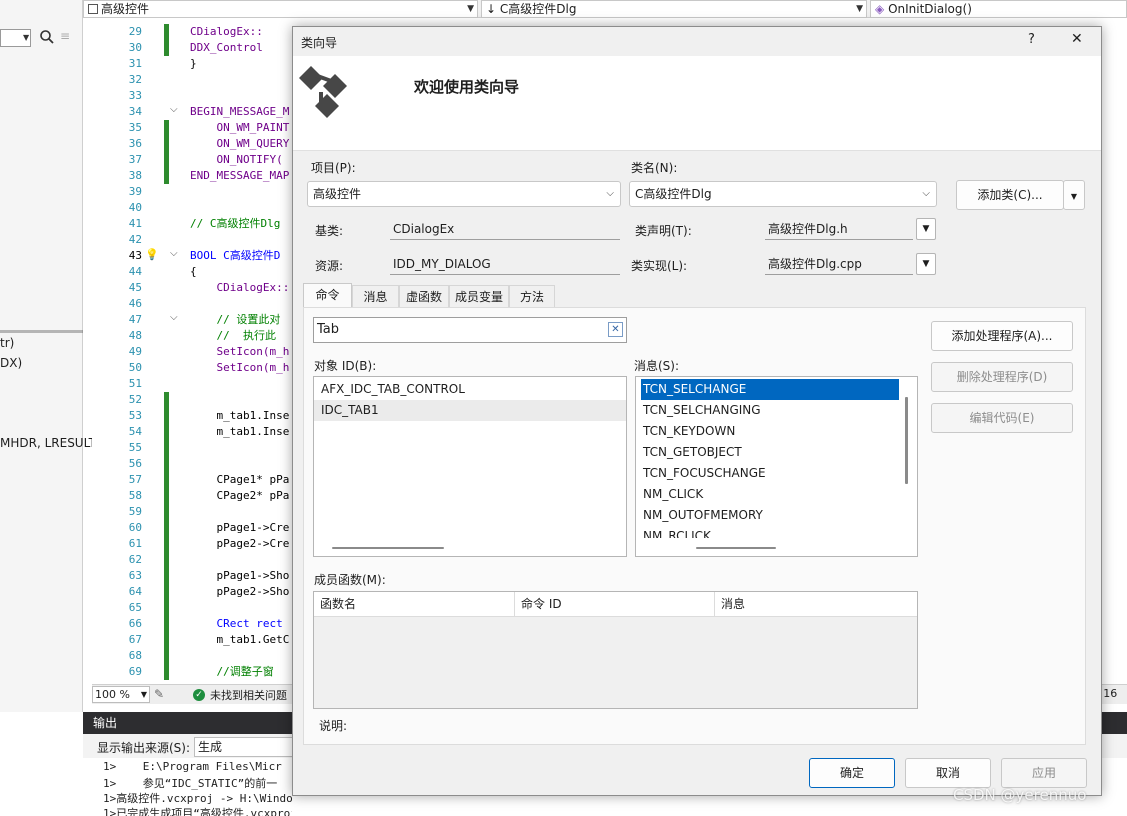  Describe the element at coordinates (69, 38) in the screenshot. I see `collapse-icon: ≡` at that location.